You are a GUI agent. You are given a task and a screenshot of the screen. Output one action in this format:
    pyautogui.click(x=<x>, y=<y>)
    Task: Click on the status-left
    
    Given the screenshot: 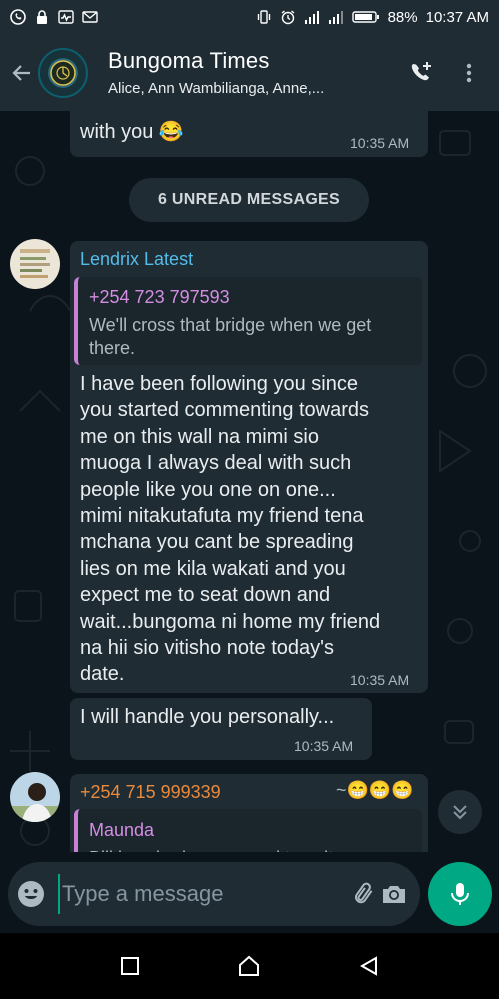 What is the action you would take?
    pyautogui.click(x=54, y=17)
    